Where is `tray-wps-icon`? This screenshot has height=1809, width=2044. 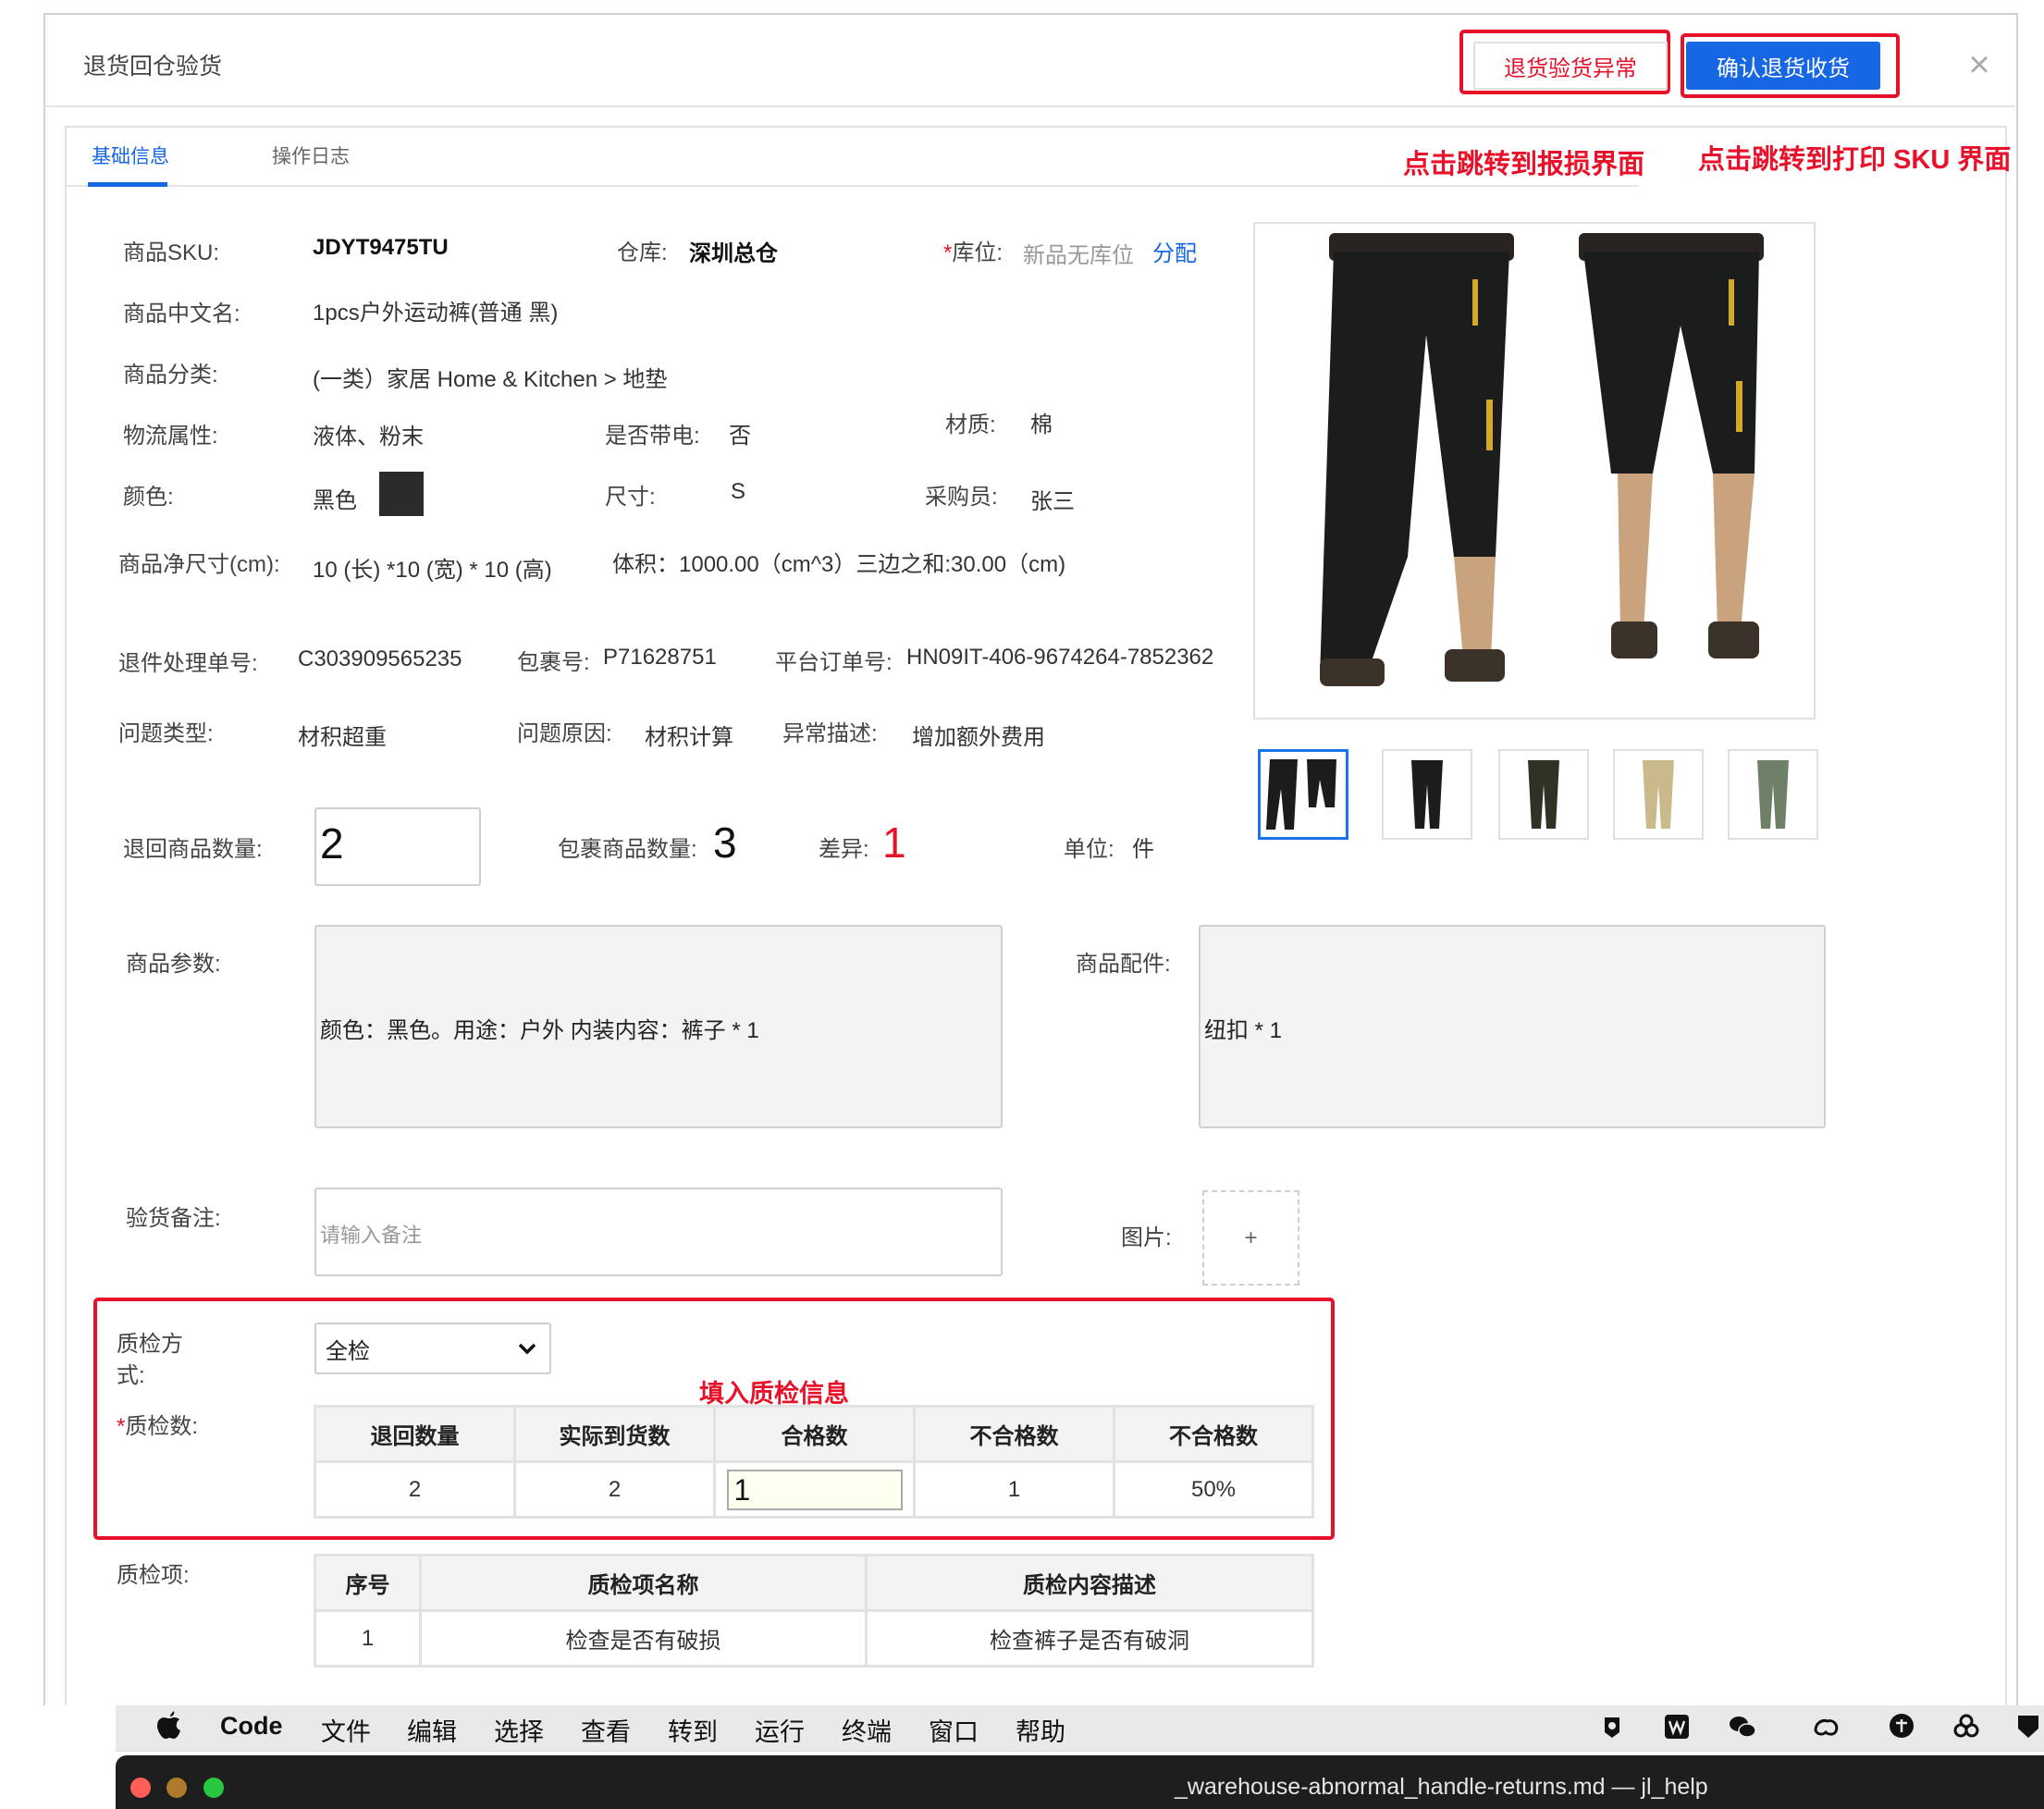 tray-wps-icon is located at coordinates (1677, 1726).